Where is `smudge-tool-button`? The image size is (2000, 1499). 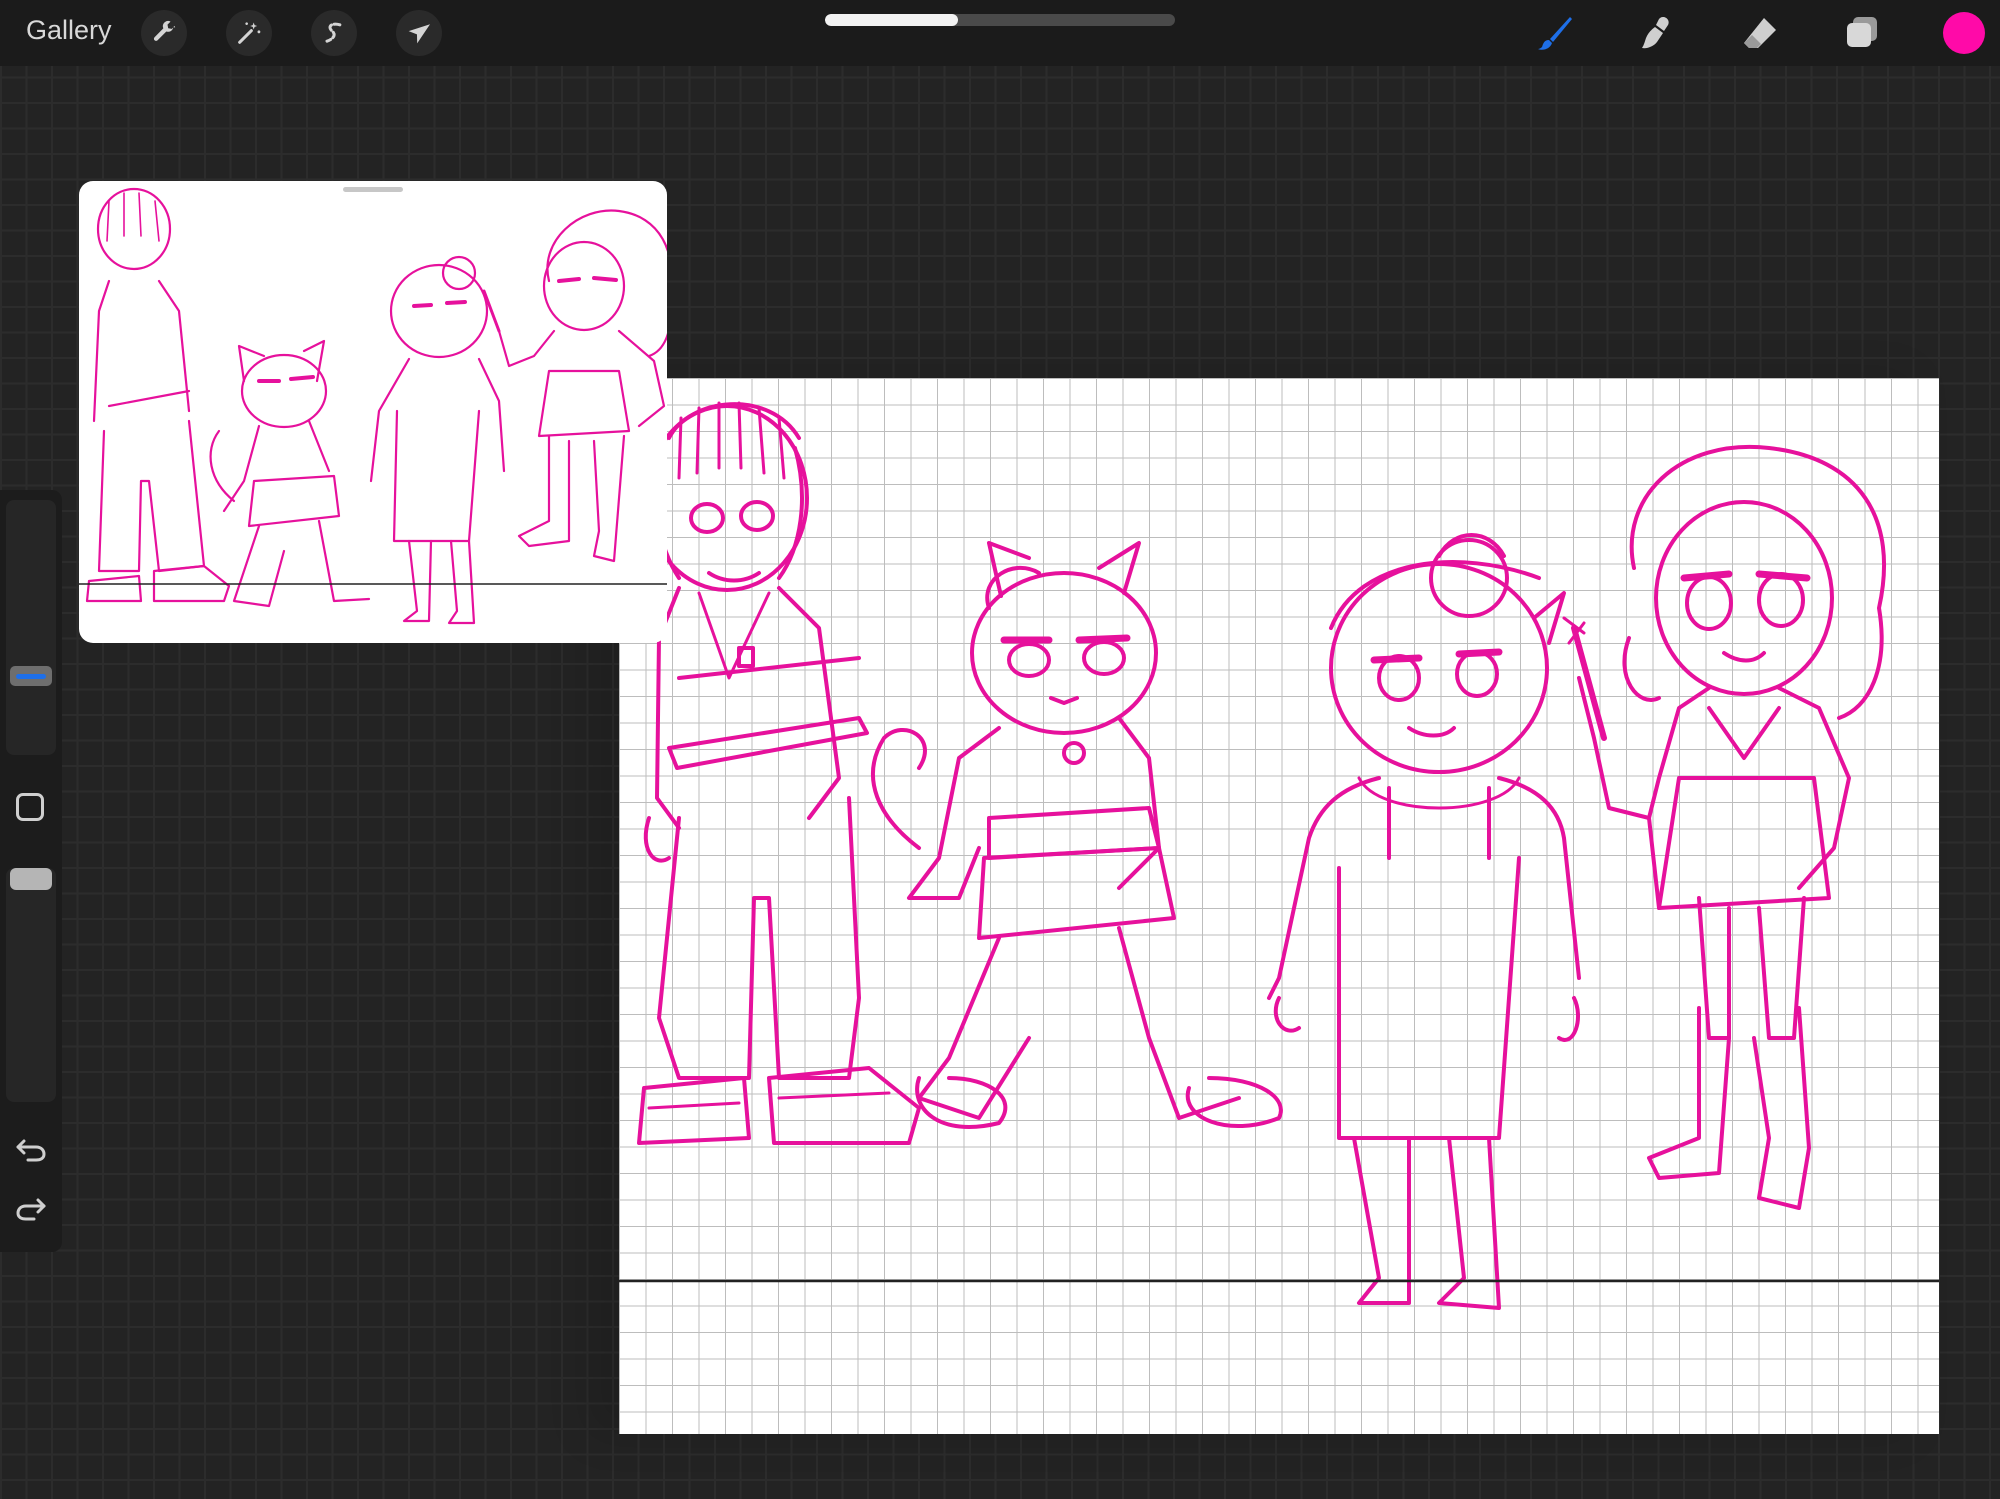
smudge-tool-button is located at coordinates (1657, 33).